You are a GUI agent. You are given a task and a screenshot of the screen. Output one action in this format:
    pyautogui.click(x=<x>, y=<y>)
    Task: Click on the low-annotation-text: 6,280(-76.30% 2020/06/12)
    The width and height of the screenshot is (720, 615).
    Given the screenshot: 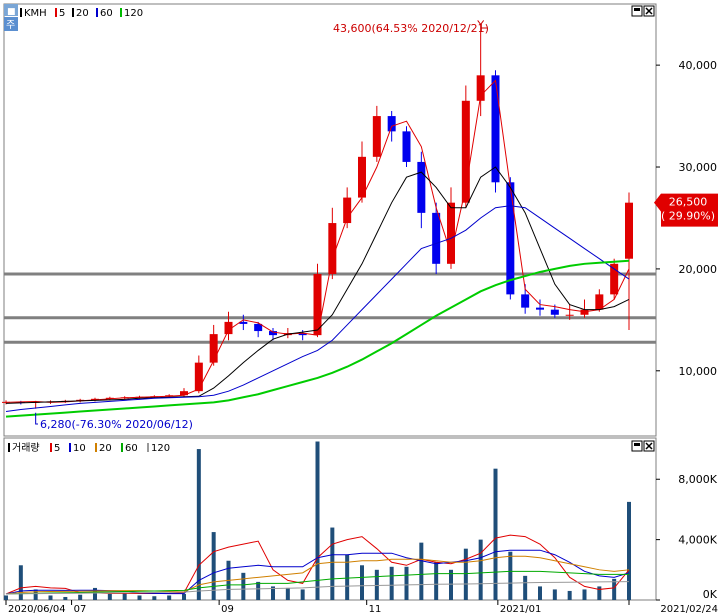 What is the action you would take?
    pyautogui.click(x=116, y=424)
    